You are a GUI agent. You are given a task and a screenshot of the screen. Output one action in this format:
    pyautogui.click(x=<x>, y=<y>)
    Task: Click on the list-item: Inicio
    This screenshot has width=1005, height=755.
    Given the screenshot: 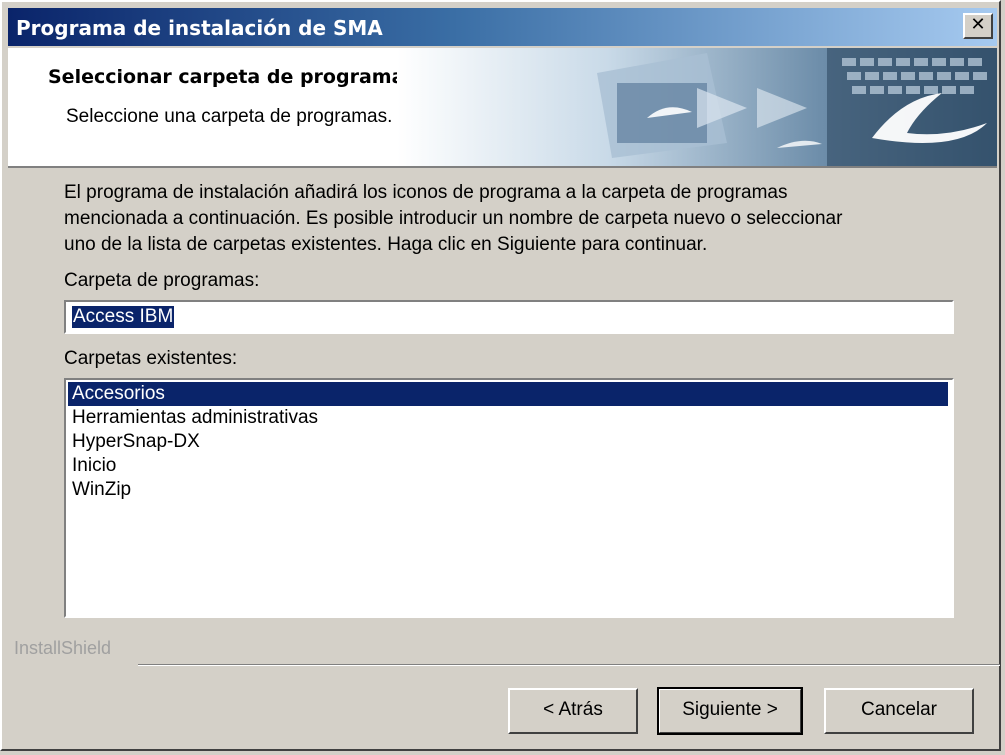 What is the action you would take?
    pyautogui.click(x=508, y=466)
    